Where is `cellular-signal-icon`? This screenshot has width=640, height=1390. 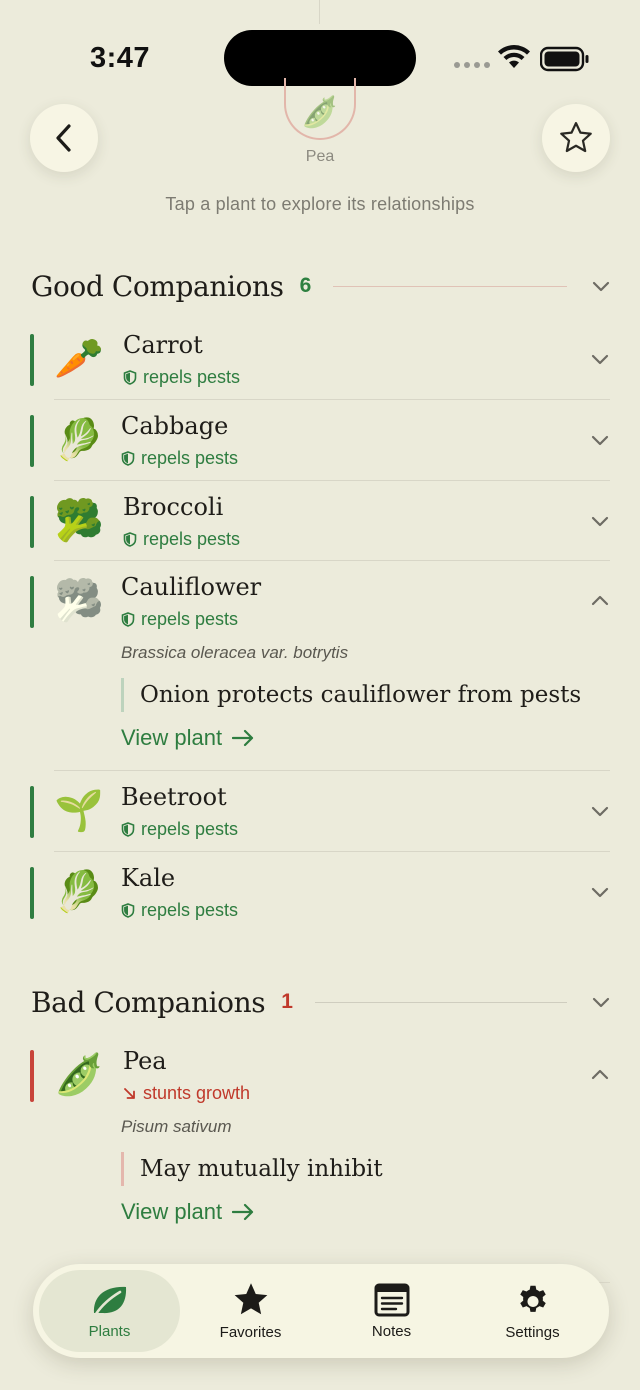
cellular-signal-icon is located at coordinates (472, 65).